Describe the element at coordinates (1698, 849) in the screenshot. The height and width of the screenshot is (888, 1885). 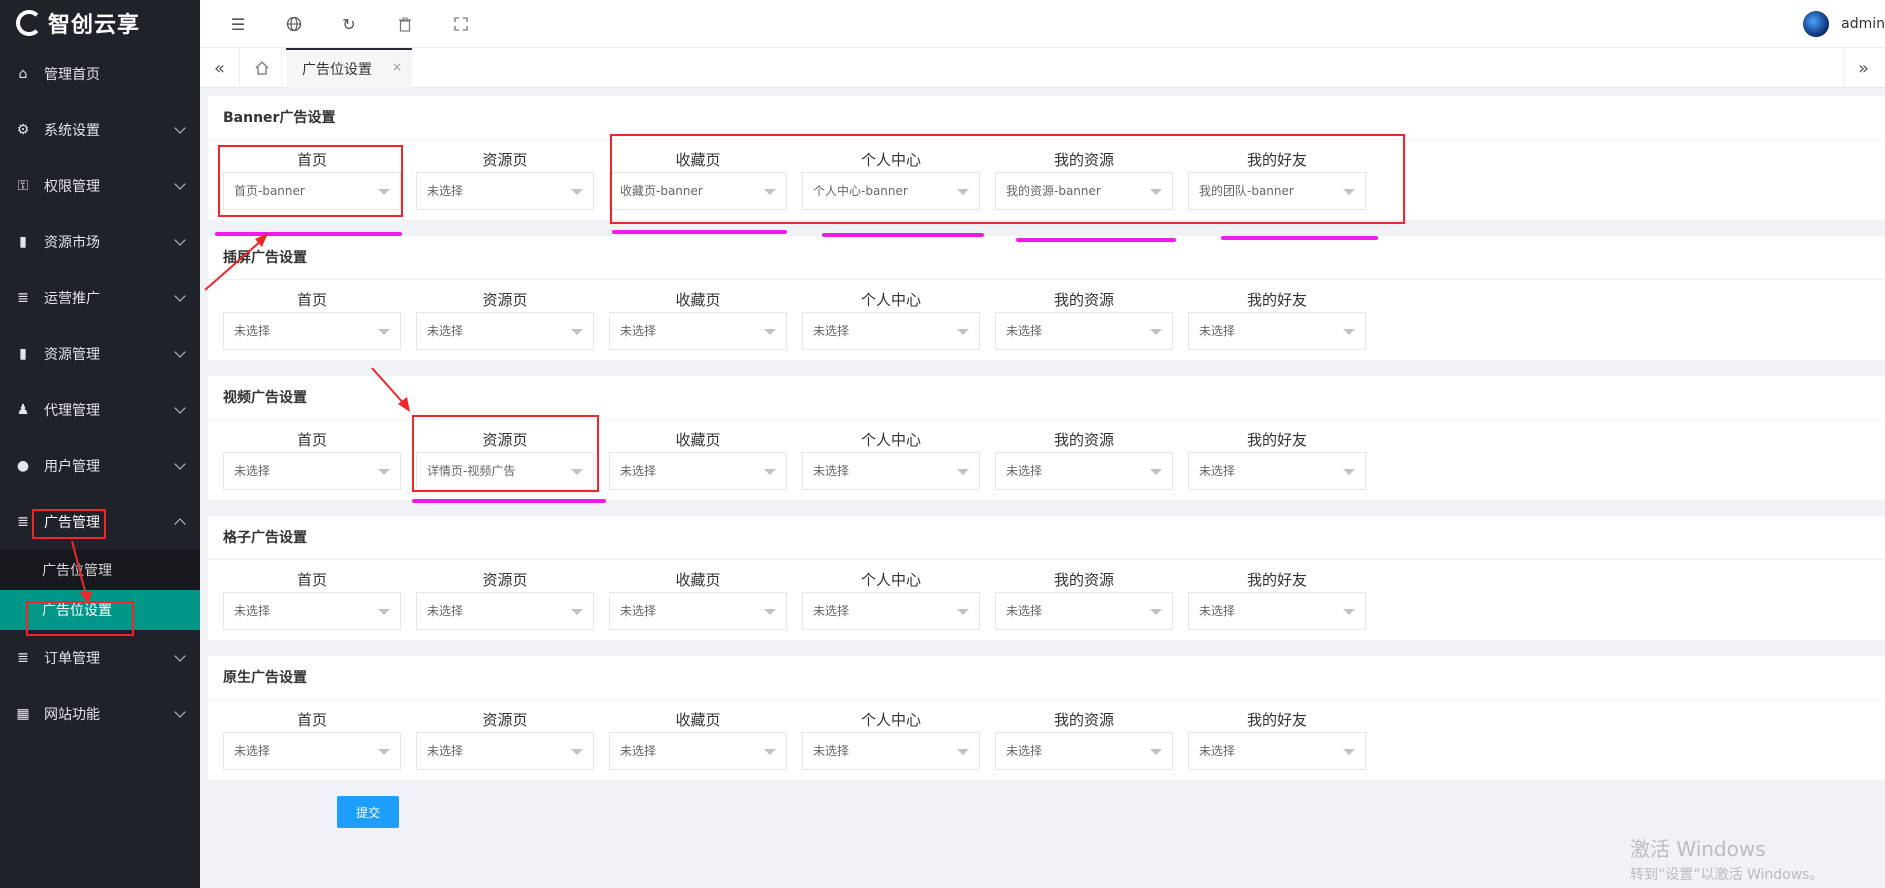
I see `watermark-line1: 激活 Windows` at that location.